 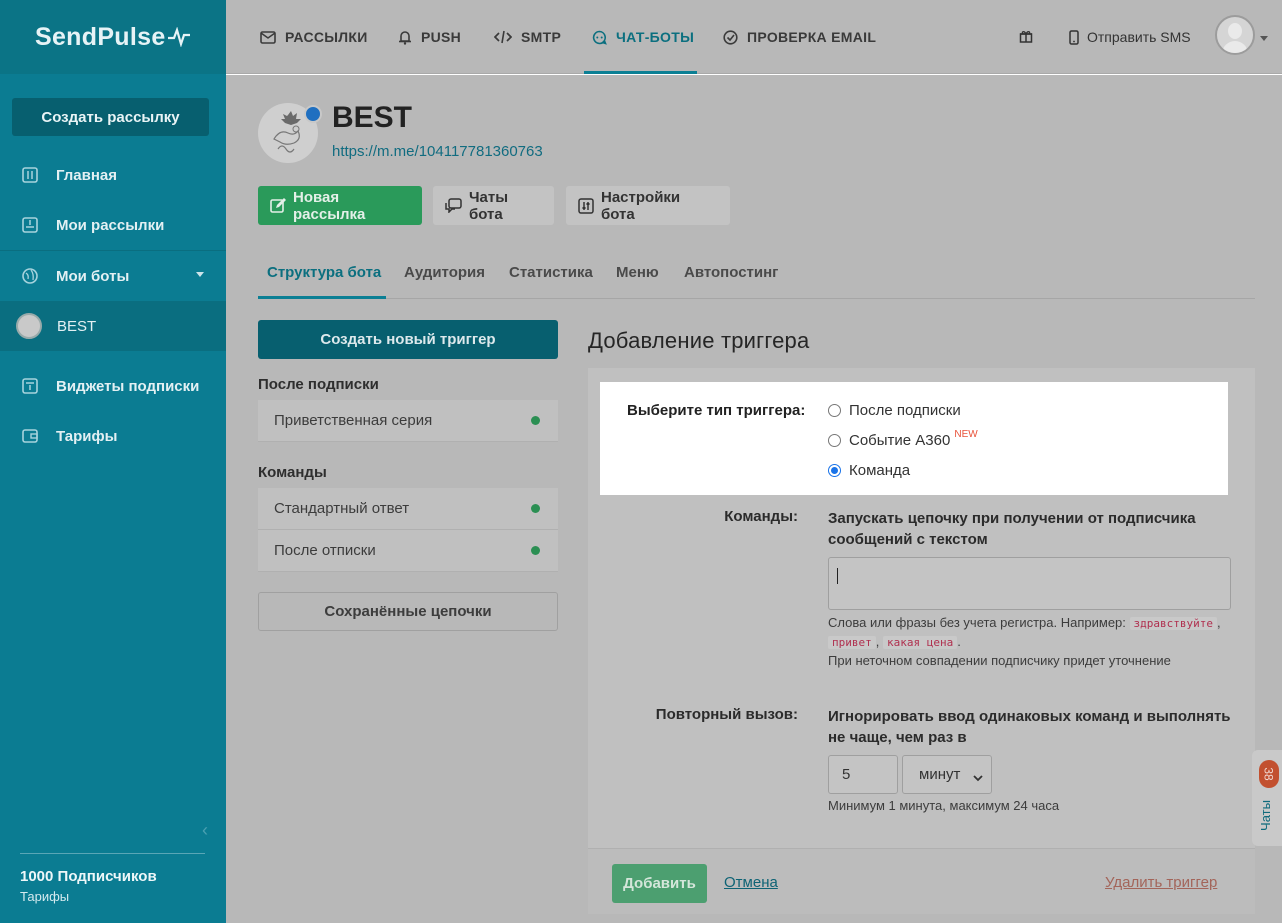 What do you see at coordinates (408, 551) in the screenshot?
I see `trigger-item: После отписки` at bounding box center [408, 551].